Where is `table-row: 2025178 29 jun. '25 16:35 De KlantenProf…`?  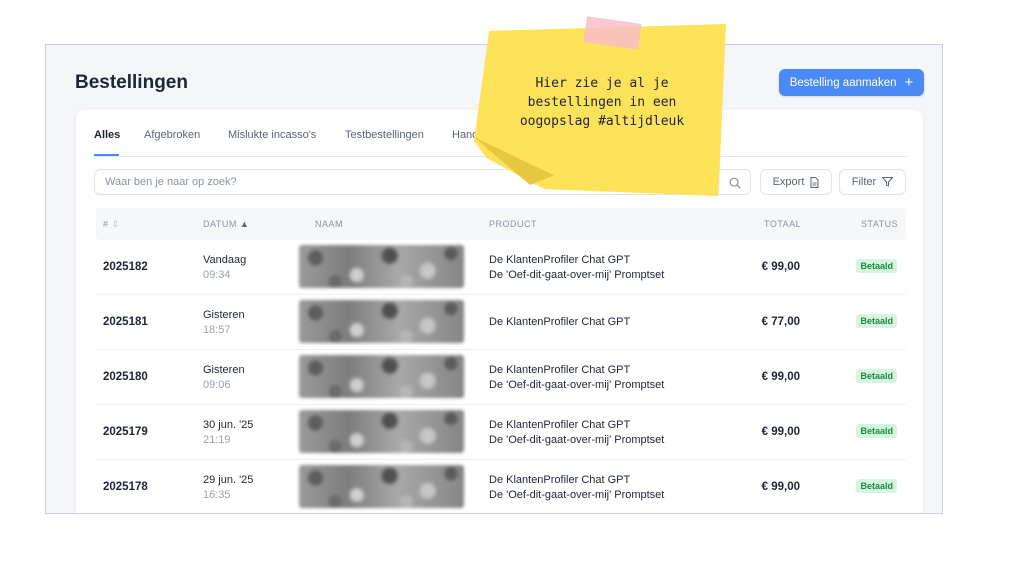 table-row: 2025178 29 jun. '25 16:35 De KlantenProf… is located at coordinates (501, 486).